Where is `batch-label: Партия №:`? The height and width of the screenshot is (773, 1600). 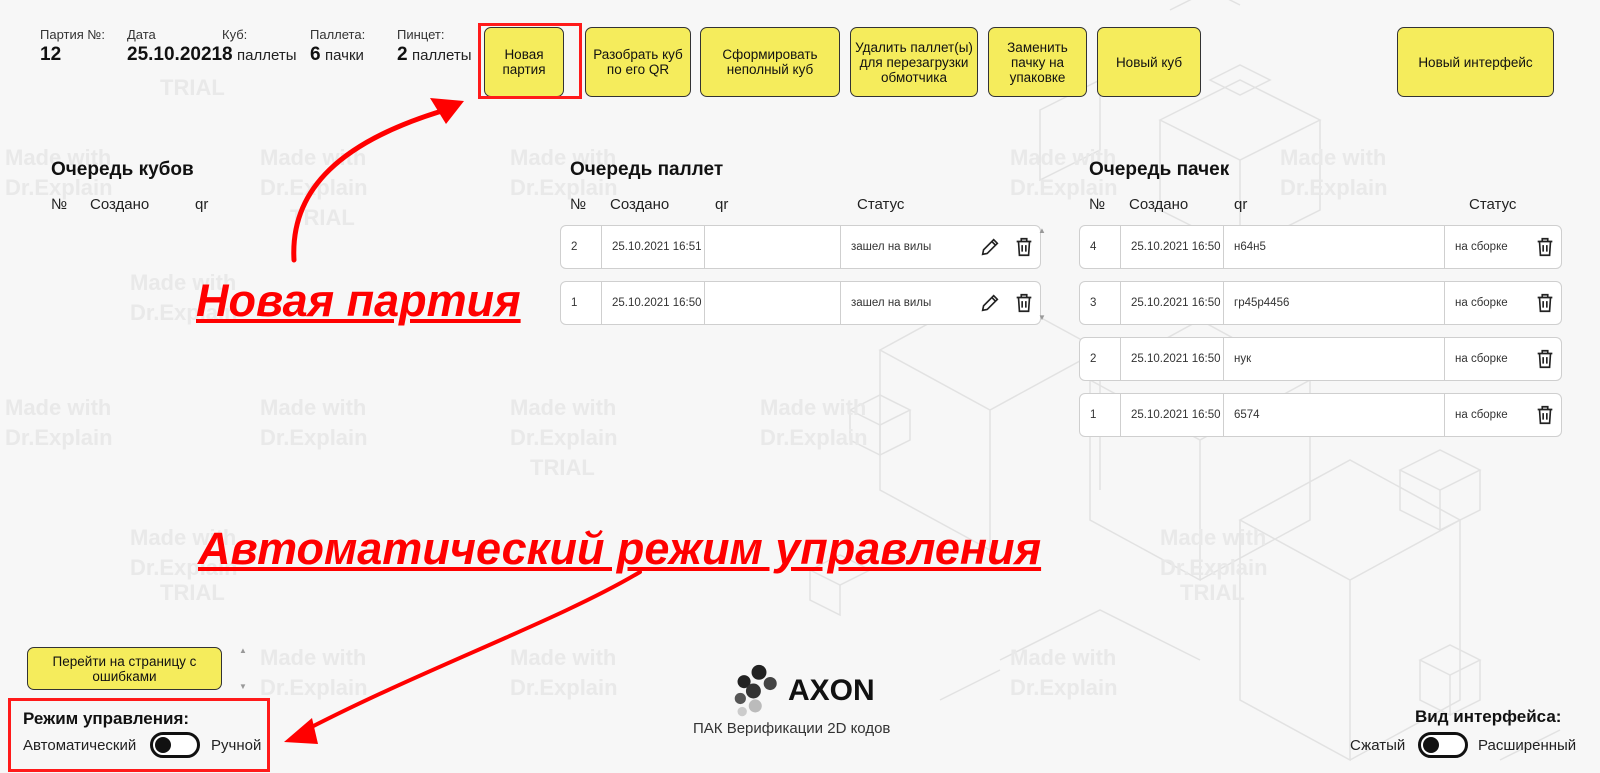 batch-label: Партия №: is located at coordinates (72, 34).